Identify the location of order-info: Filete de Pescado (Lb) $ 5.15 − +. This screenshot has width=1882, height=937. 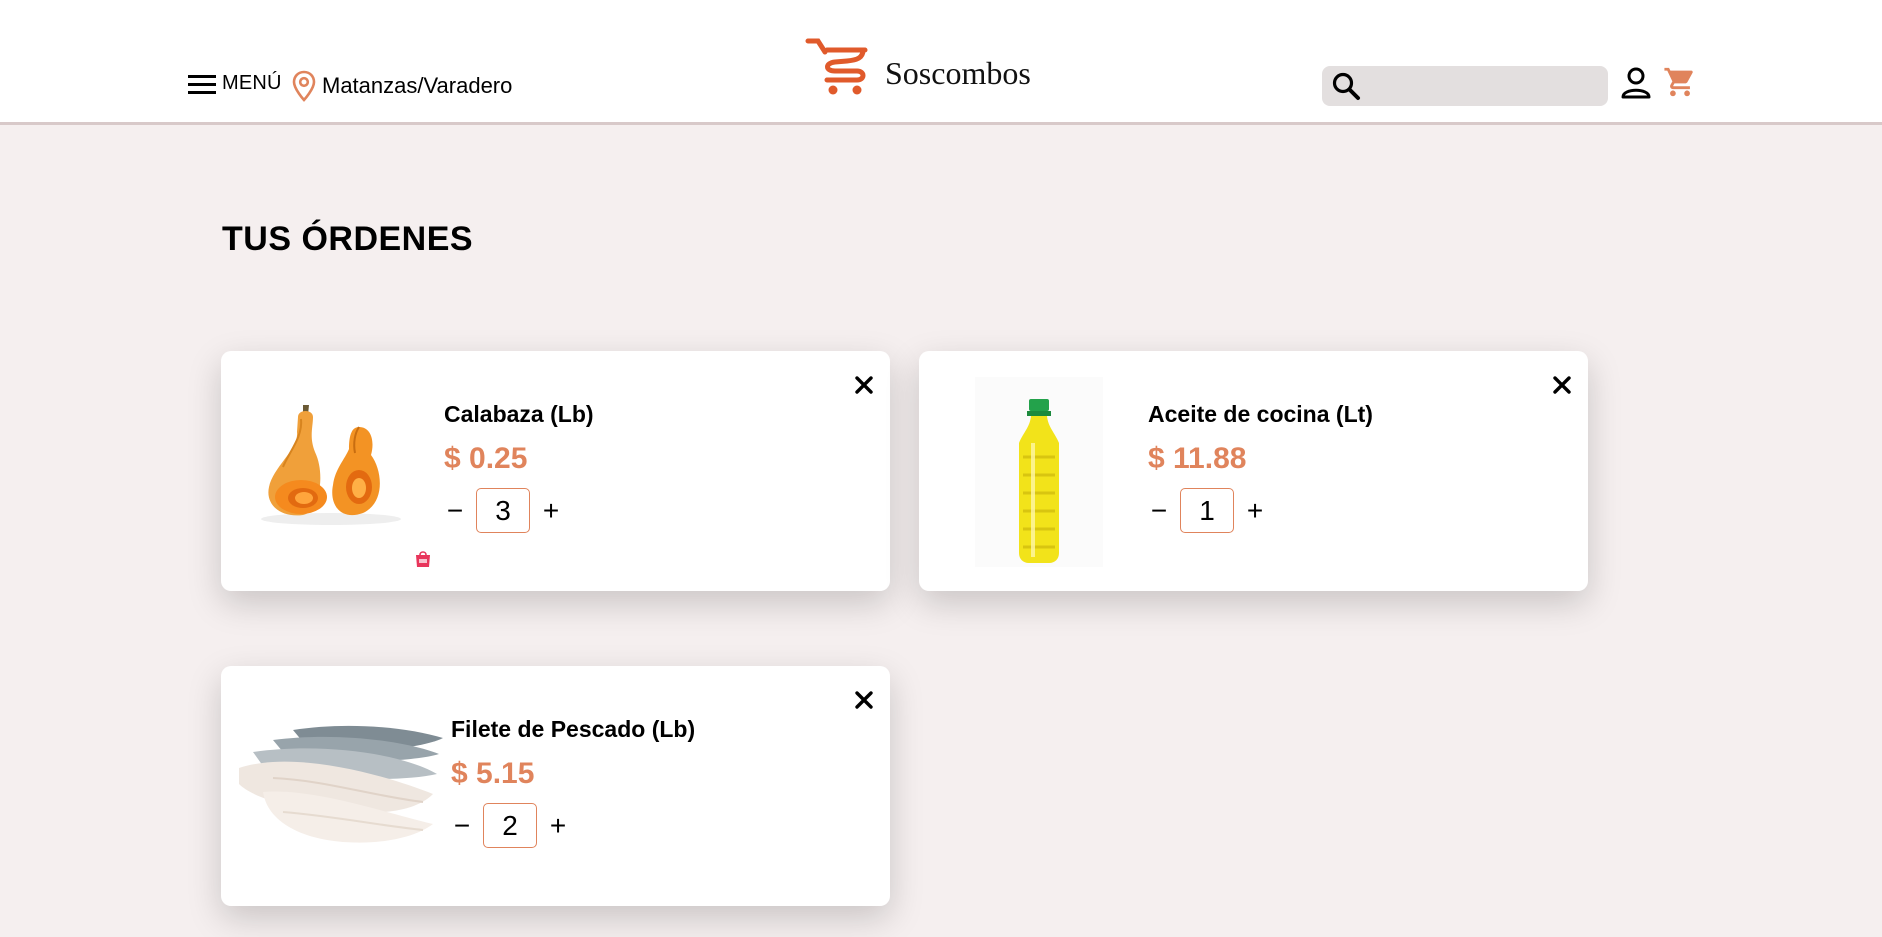
(573, 782).